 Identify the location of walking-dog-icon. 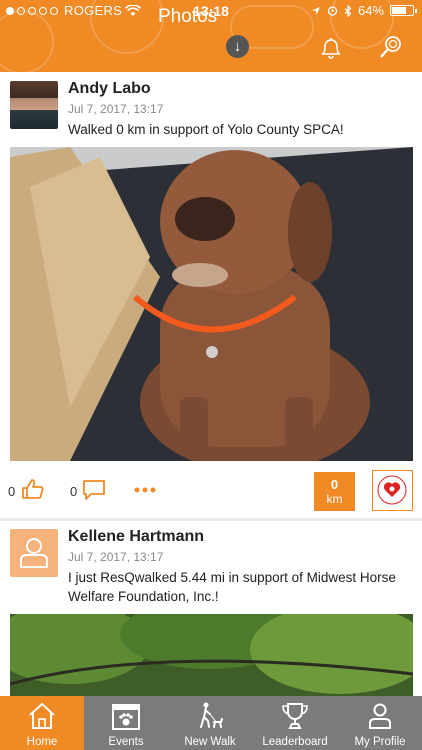
(211, 715).